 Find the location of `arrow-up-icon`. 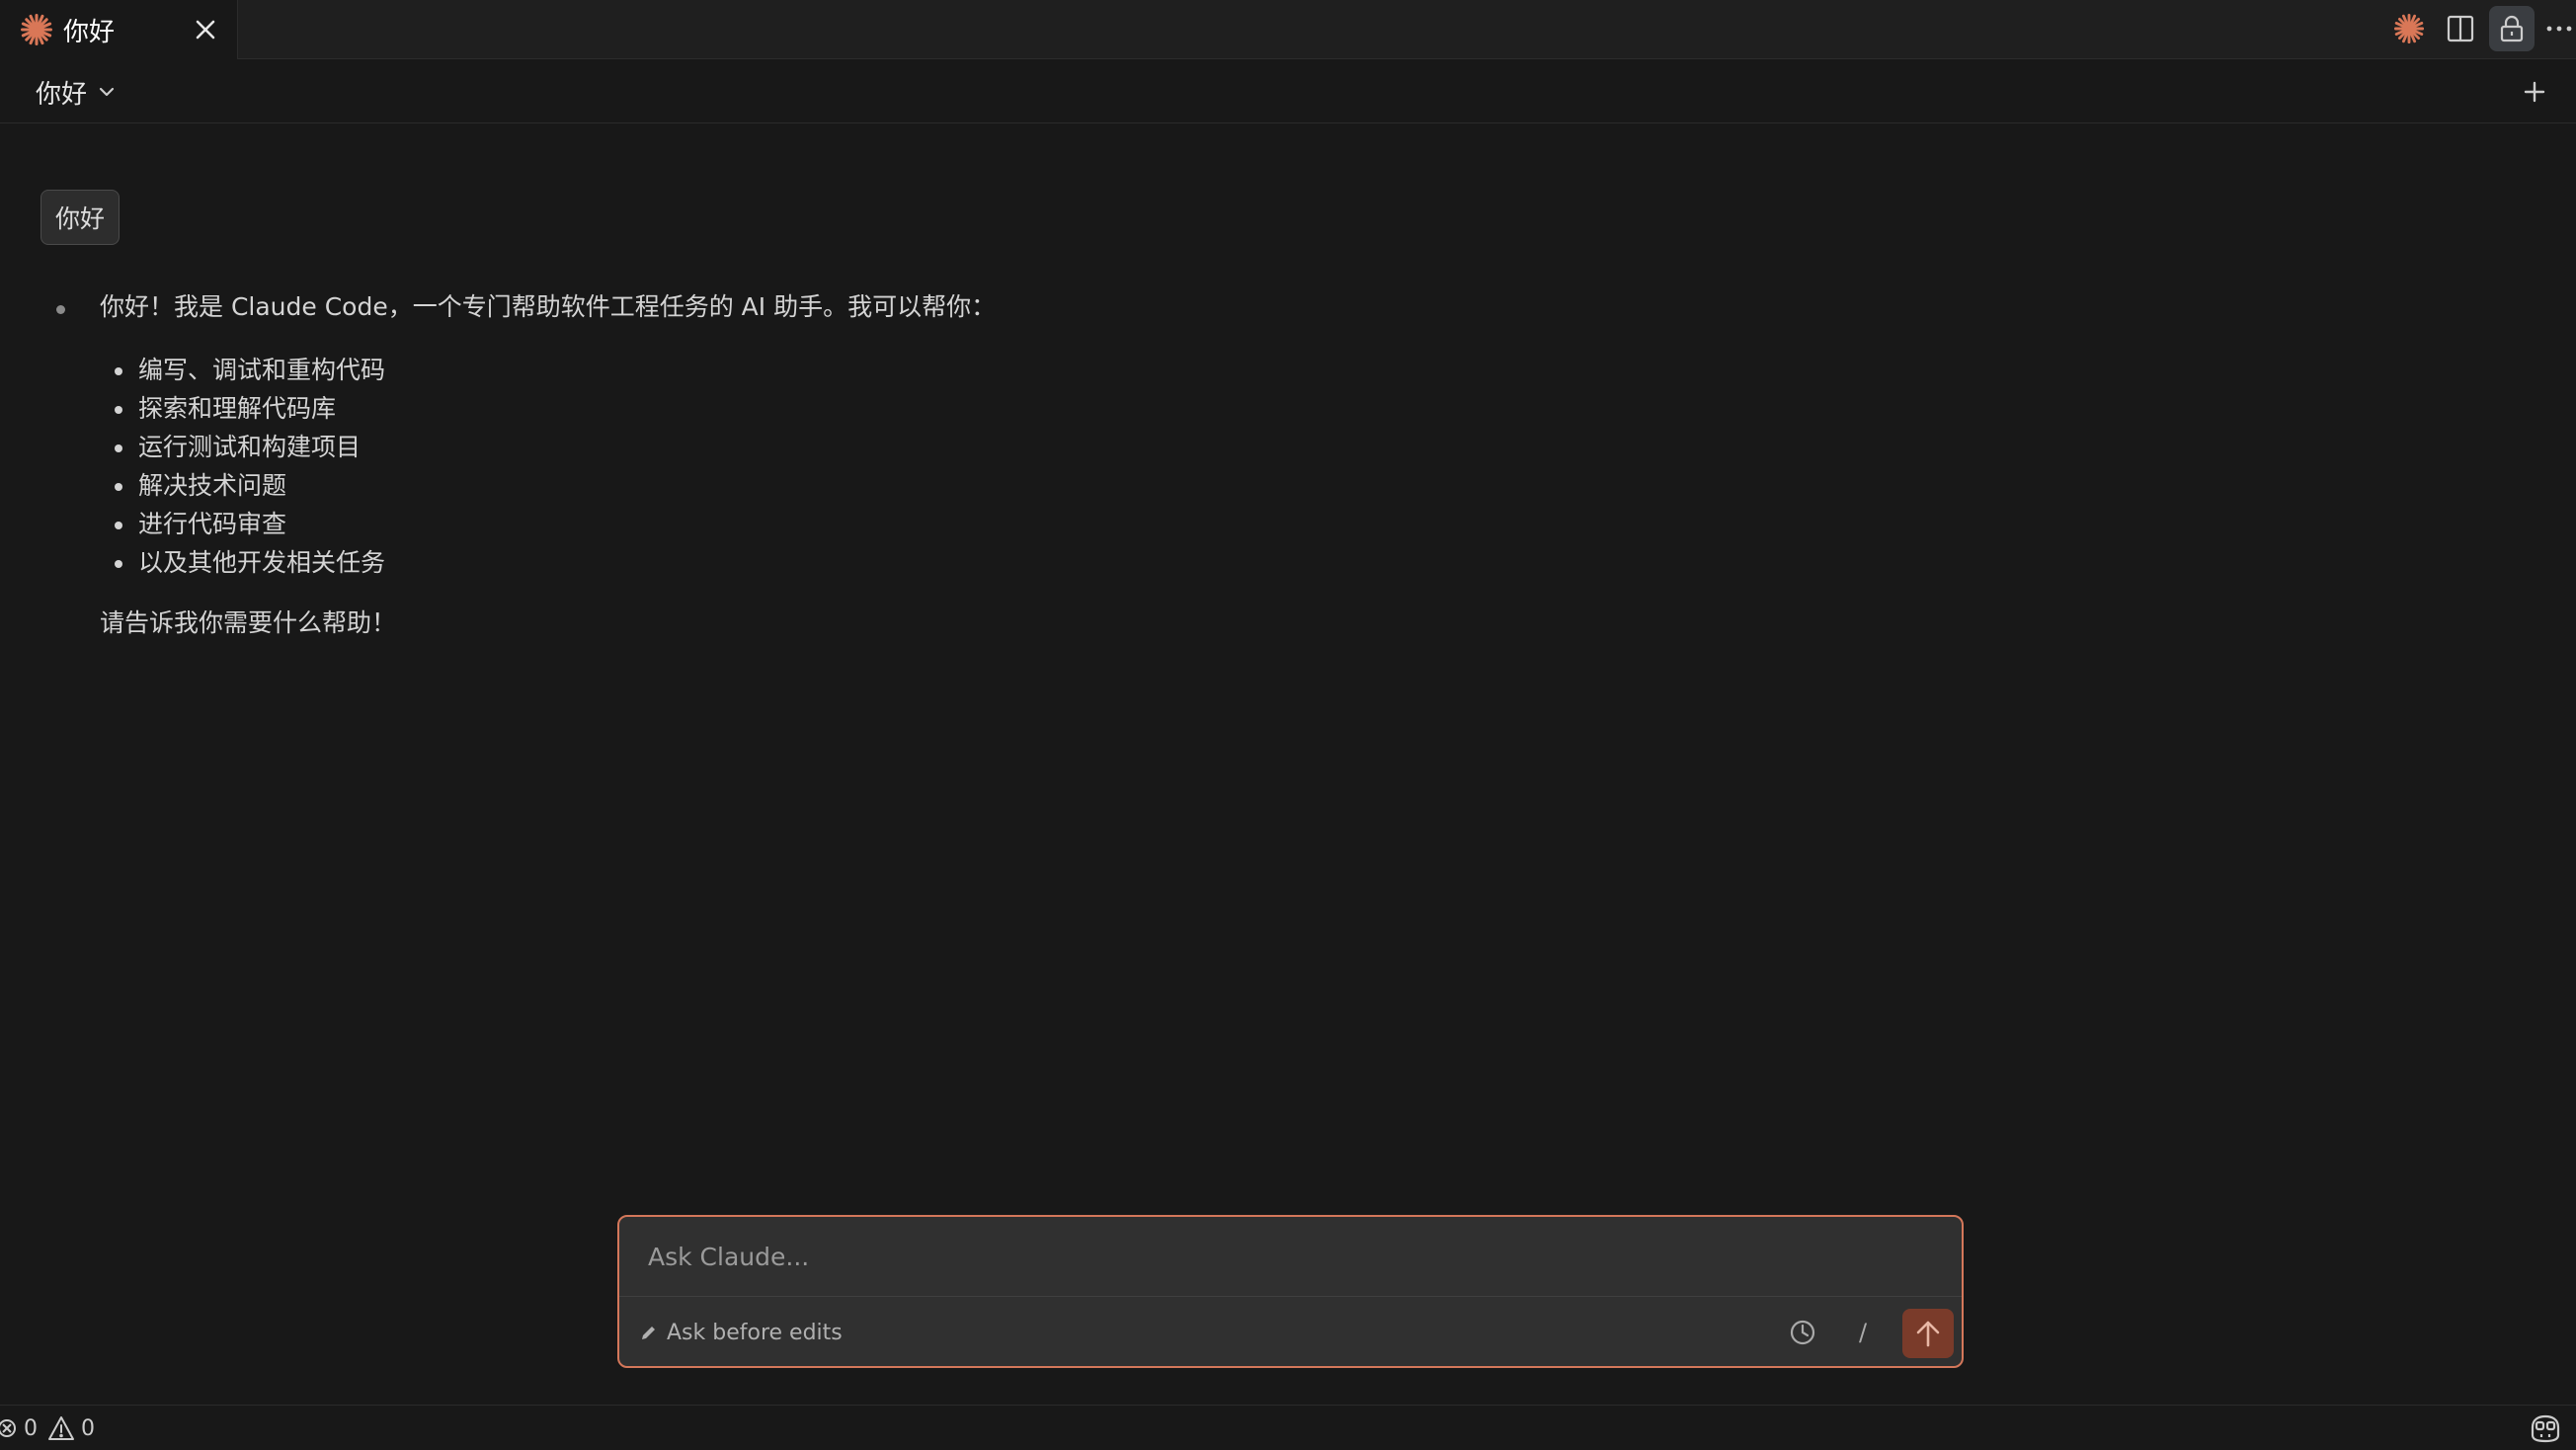

arrow-up-icon is located at coordinates (1928, 1334).